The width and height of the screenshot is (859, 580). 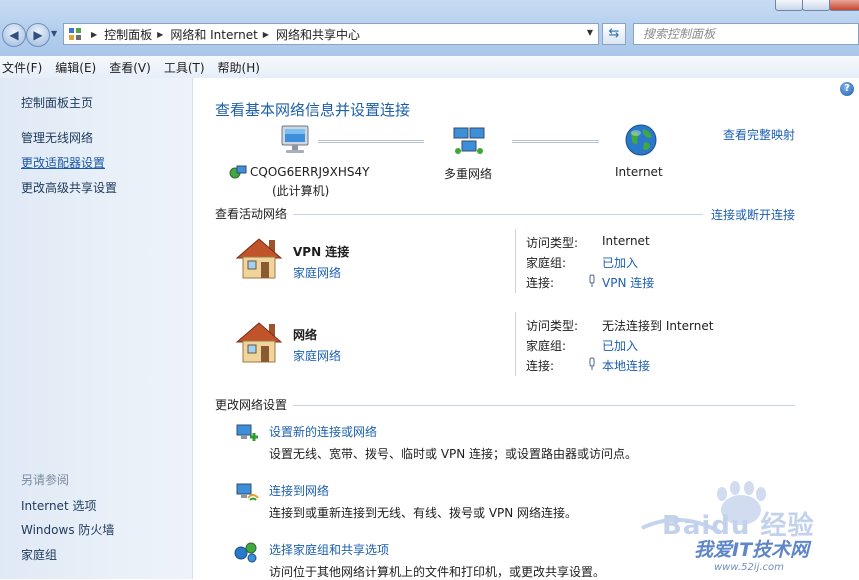 I want to click on network-name: 网络, so click(x=305, y=335).